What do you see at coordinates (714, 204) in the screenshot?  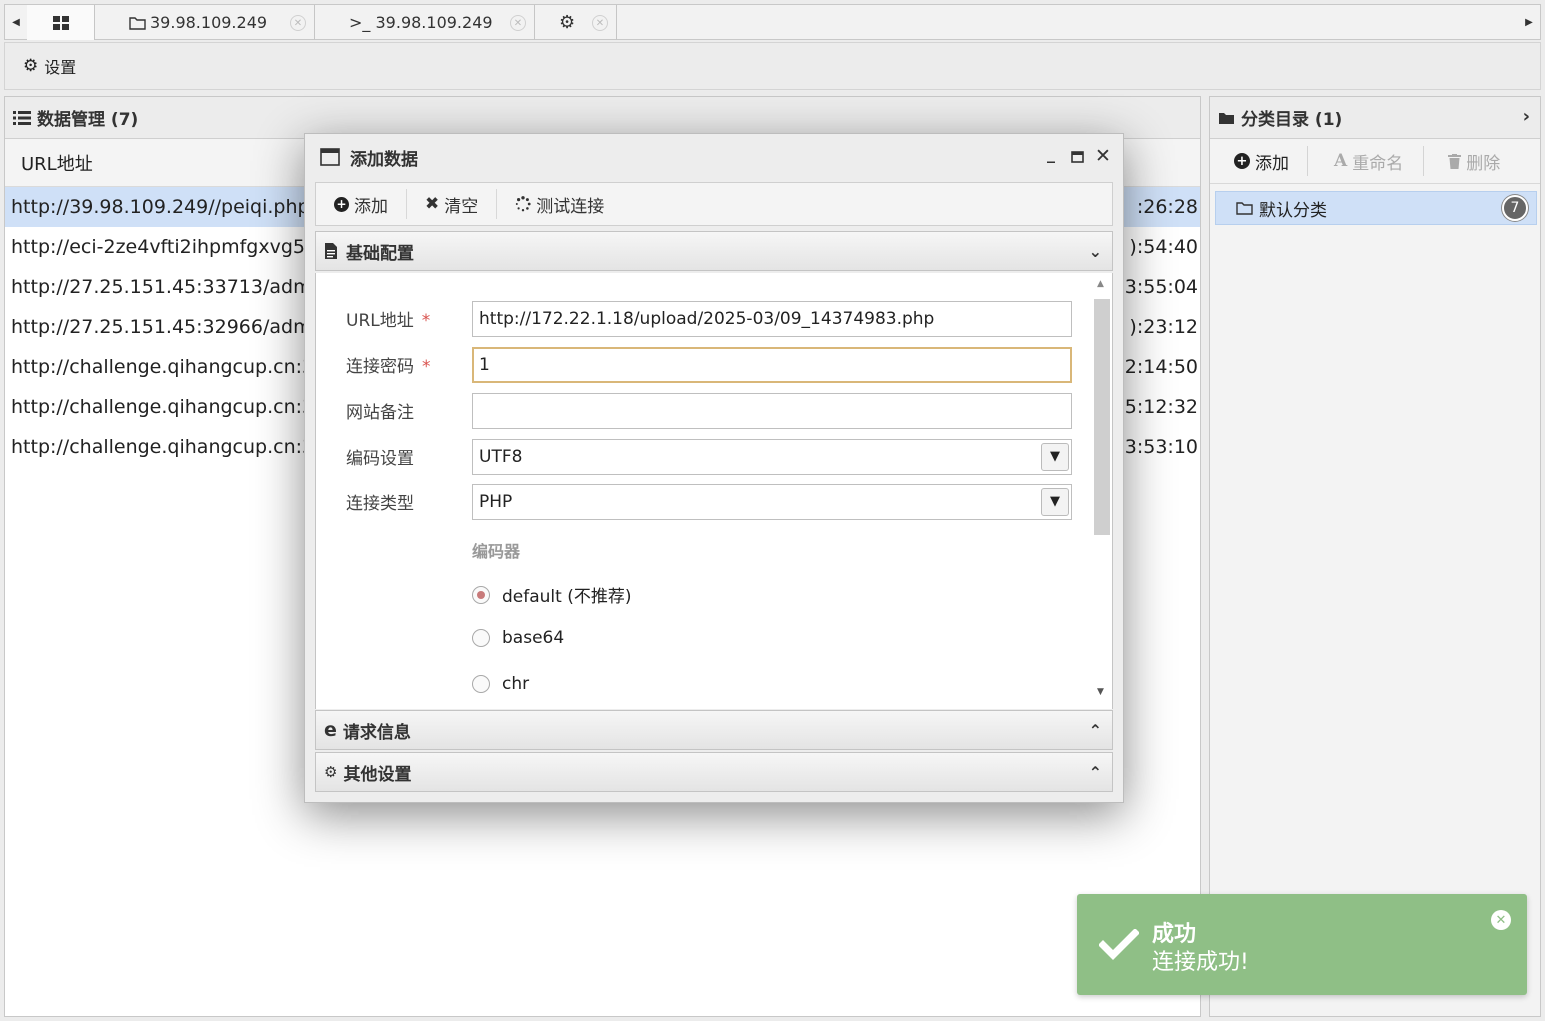 I see `dialog-toolbar: + 添加 ✖ 清空 测试连接` at bounding box center [714, 204].